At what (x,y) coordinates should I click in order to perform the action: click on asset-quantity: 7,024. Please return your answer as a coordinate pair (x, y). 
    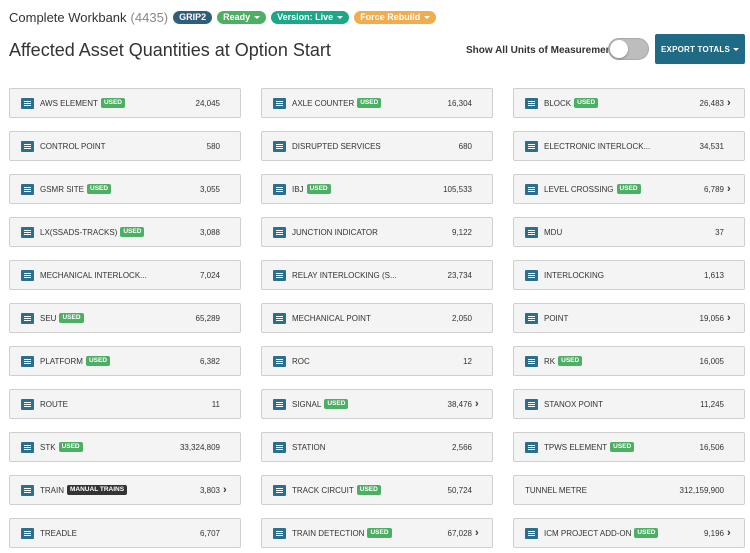
    Looking at the image, I should click on (209, 275).